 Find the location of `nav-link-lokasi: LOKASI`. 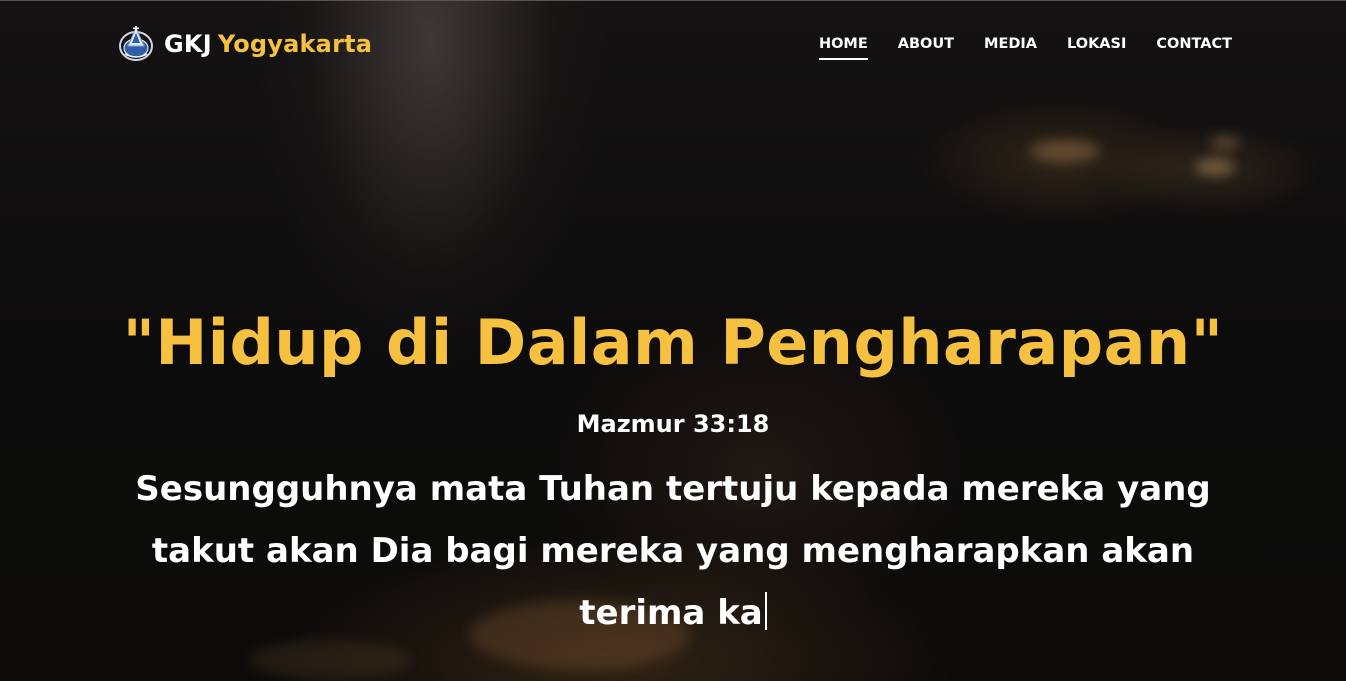

nav-link-lokasi: LOKASI is located at coordinates (1096, 48).